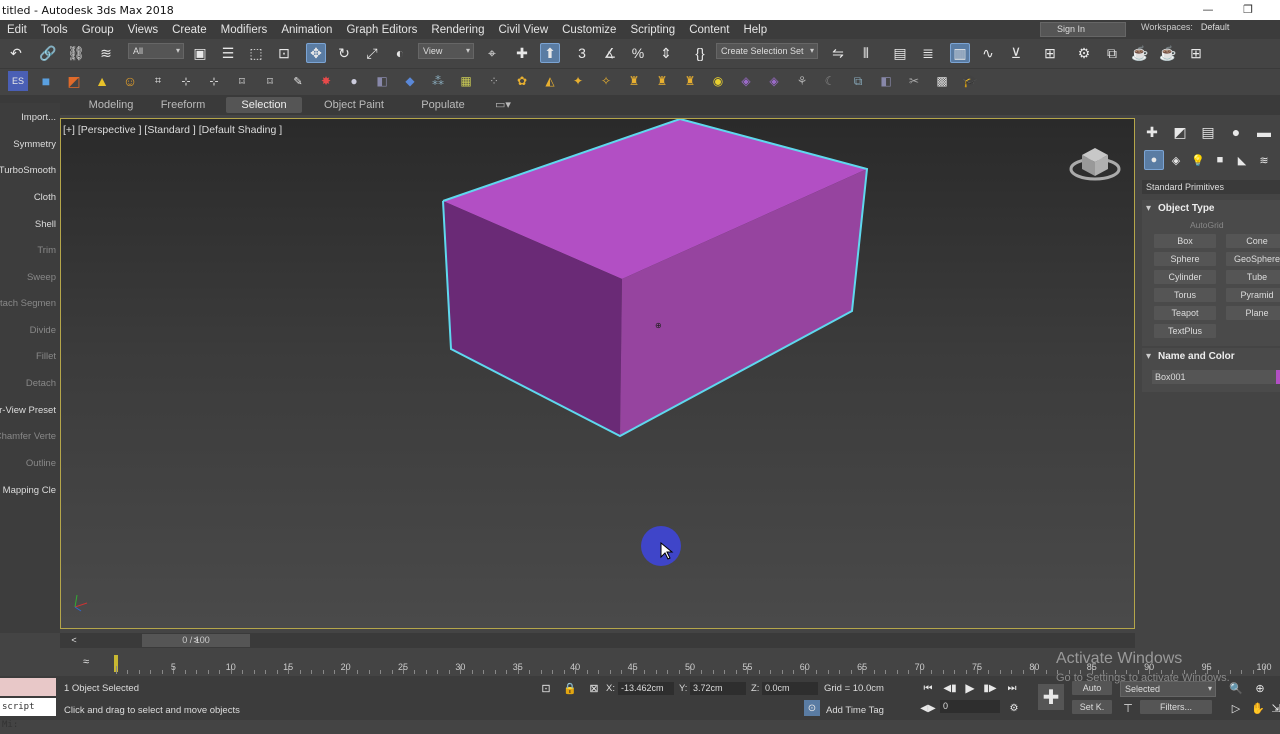 The width and height of the screenshot is (1280, 734). What do you see at coordinates (582, 53) in the screenshot?
I see `snaps-toggle-icon: 3` at bounding box center [582, 53].